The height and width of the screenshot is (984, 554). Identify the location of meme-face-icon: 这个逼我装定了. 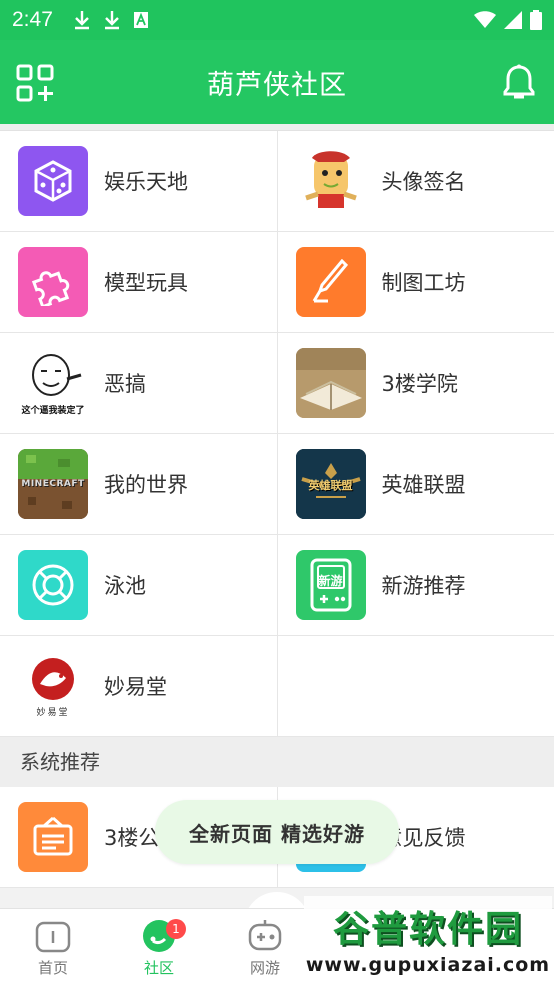
(53, 383).